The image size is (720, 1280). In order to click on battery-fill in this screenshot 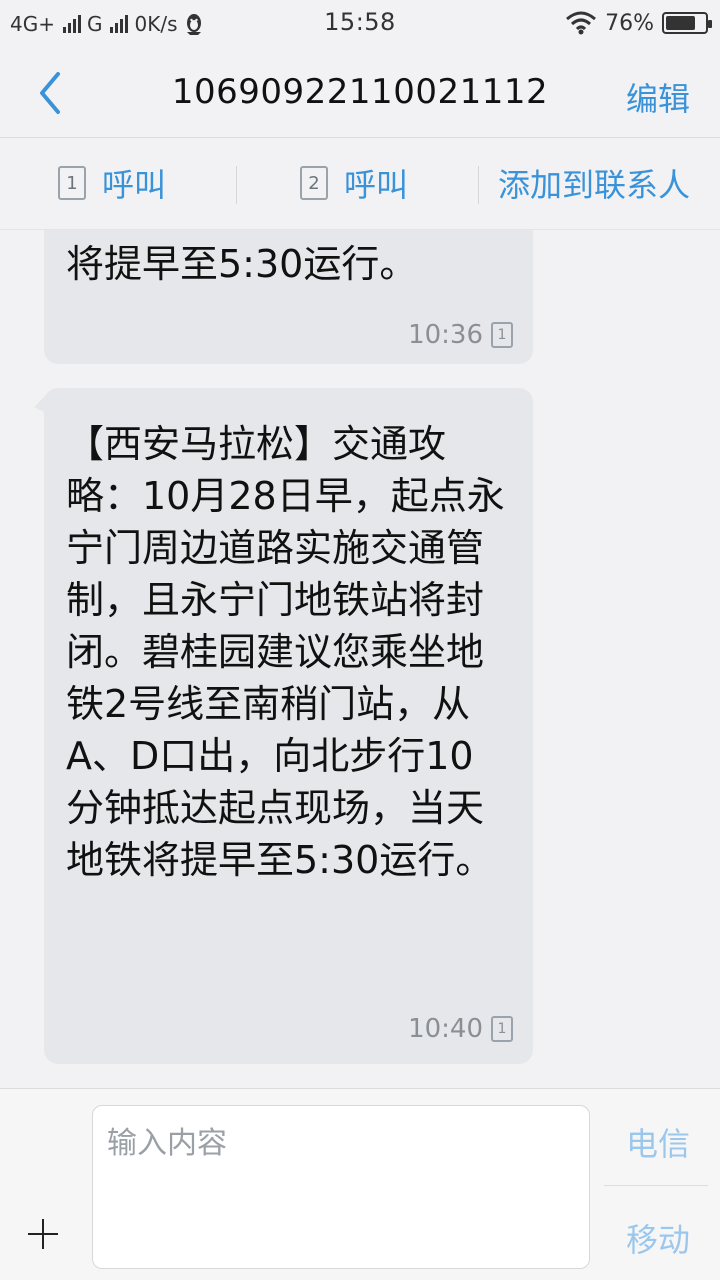, I will do `click(680, 23)`.